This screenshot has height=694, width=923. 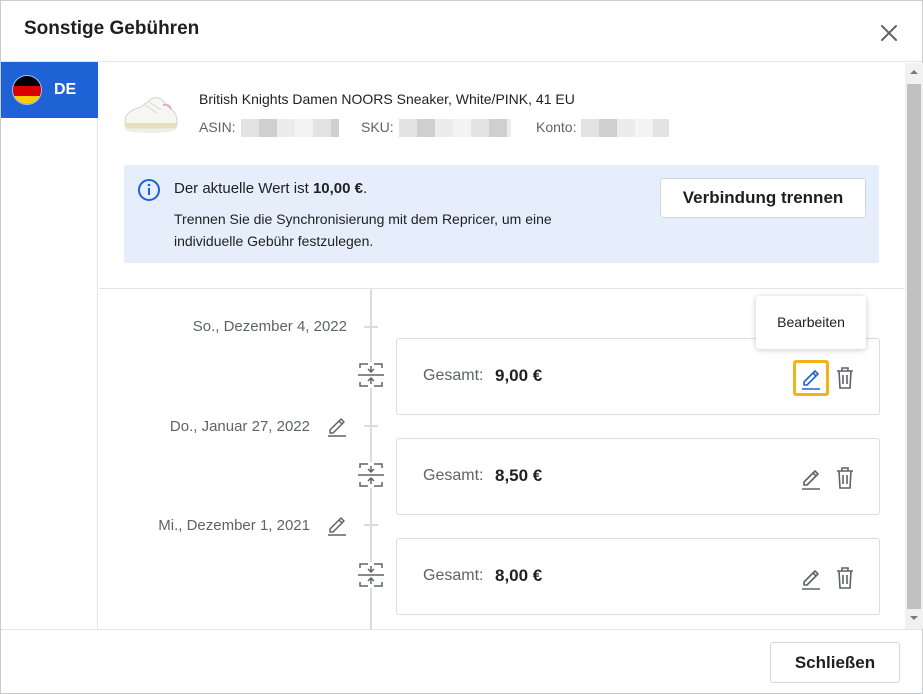 I want to click on vertical-scrollbar, so click(x=914, y=346).